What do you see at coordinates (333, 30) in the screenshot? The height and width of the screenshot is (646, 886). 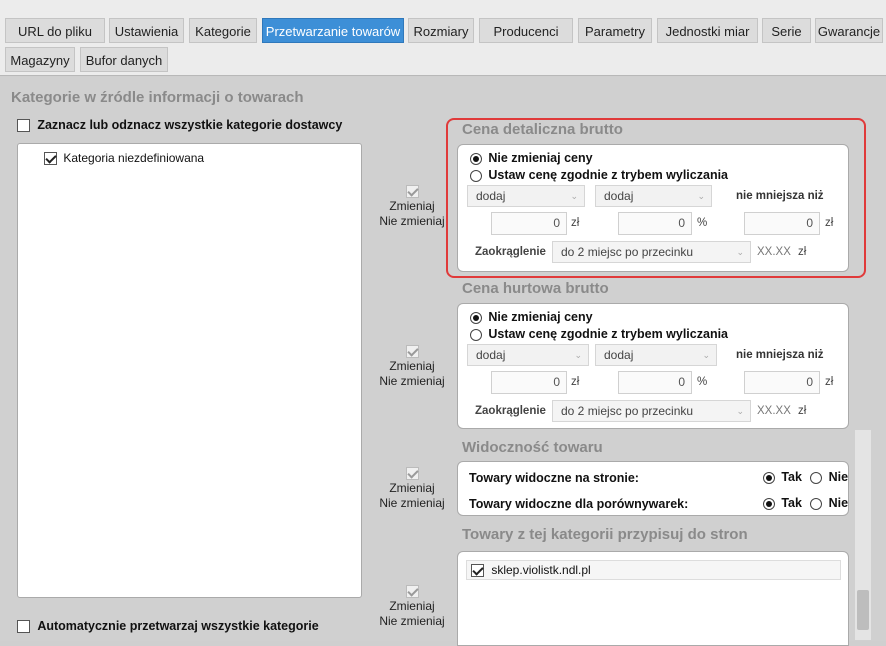 I see `tab-product-processing: Przetwarzanie towarów` at bounding box center [333, 30].